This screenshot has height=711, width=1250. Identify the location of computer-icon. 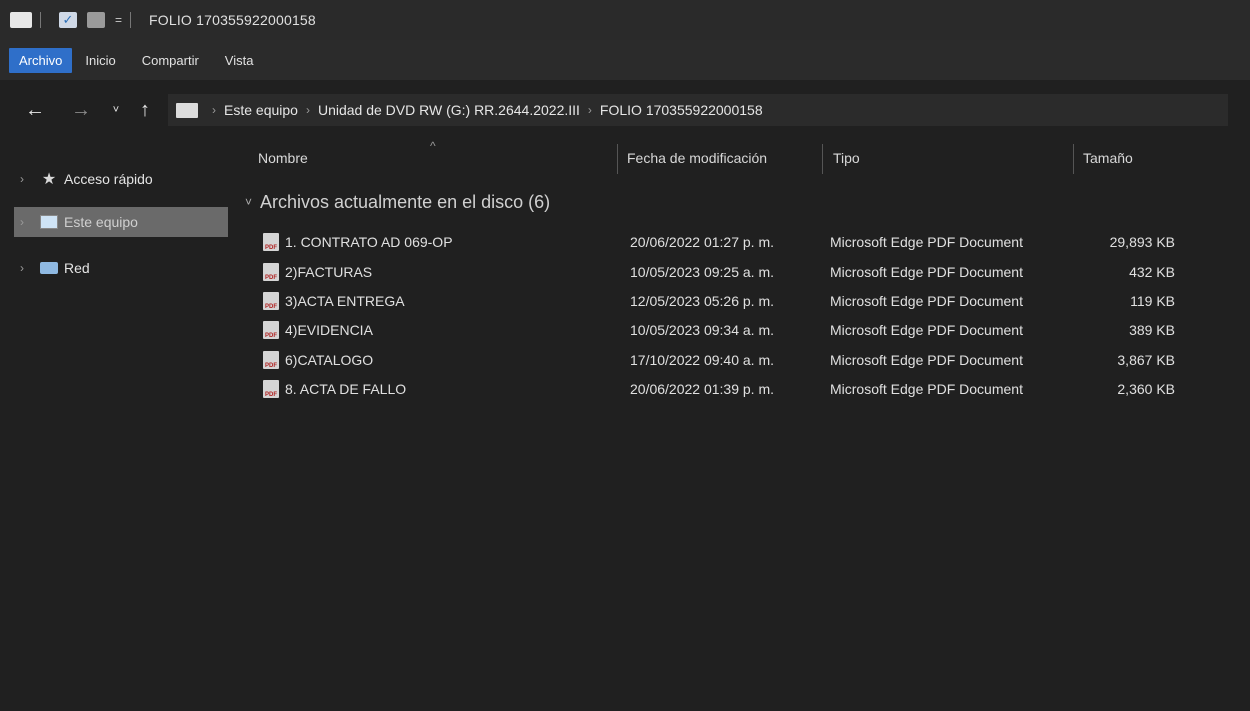
(49, 222).